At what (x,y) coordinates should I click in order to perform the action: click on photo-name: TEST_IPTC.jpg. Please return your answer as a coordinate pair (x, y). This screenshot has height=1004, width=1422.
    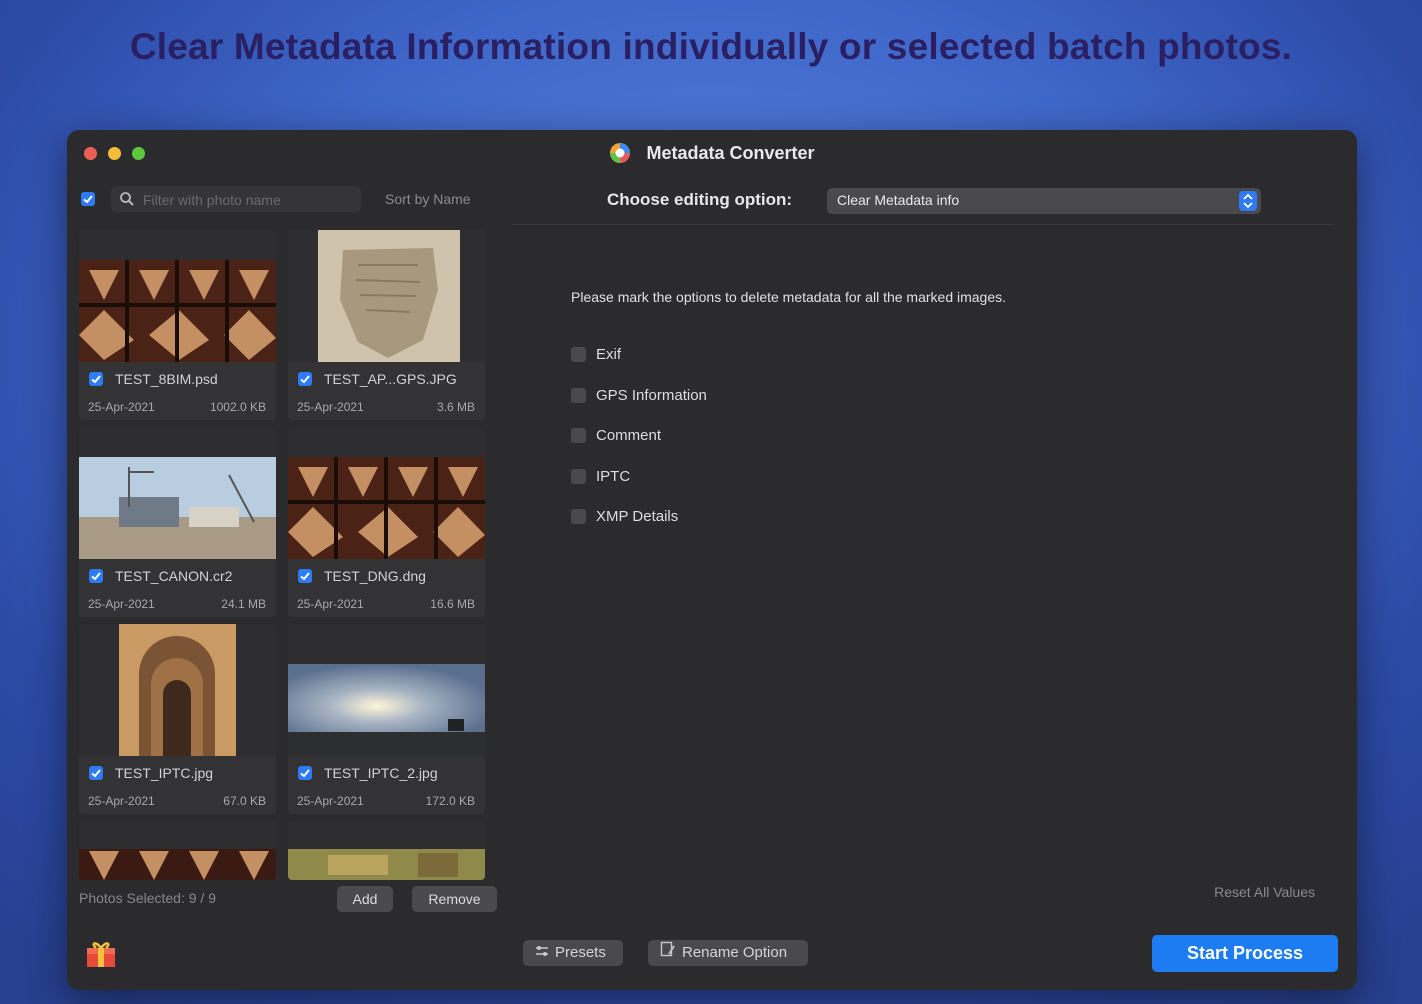
    Looking at the image, I should click on (164, 773).